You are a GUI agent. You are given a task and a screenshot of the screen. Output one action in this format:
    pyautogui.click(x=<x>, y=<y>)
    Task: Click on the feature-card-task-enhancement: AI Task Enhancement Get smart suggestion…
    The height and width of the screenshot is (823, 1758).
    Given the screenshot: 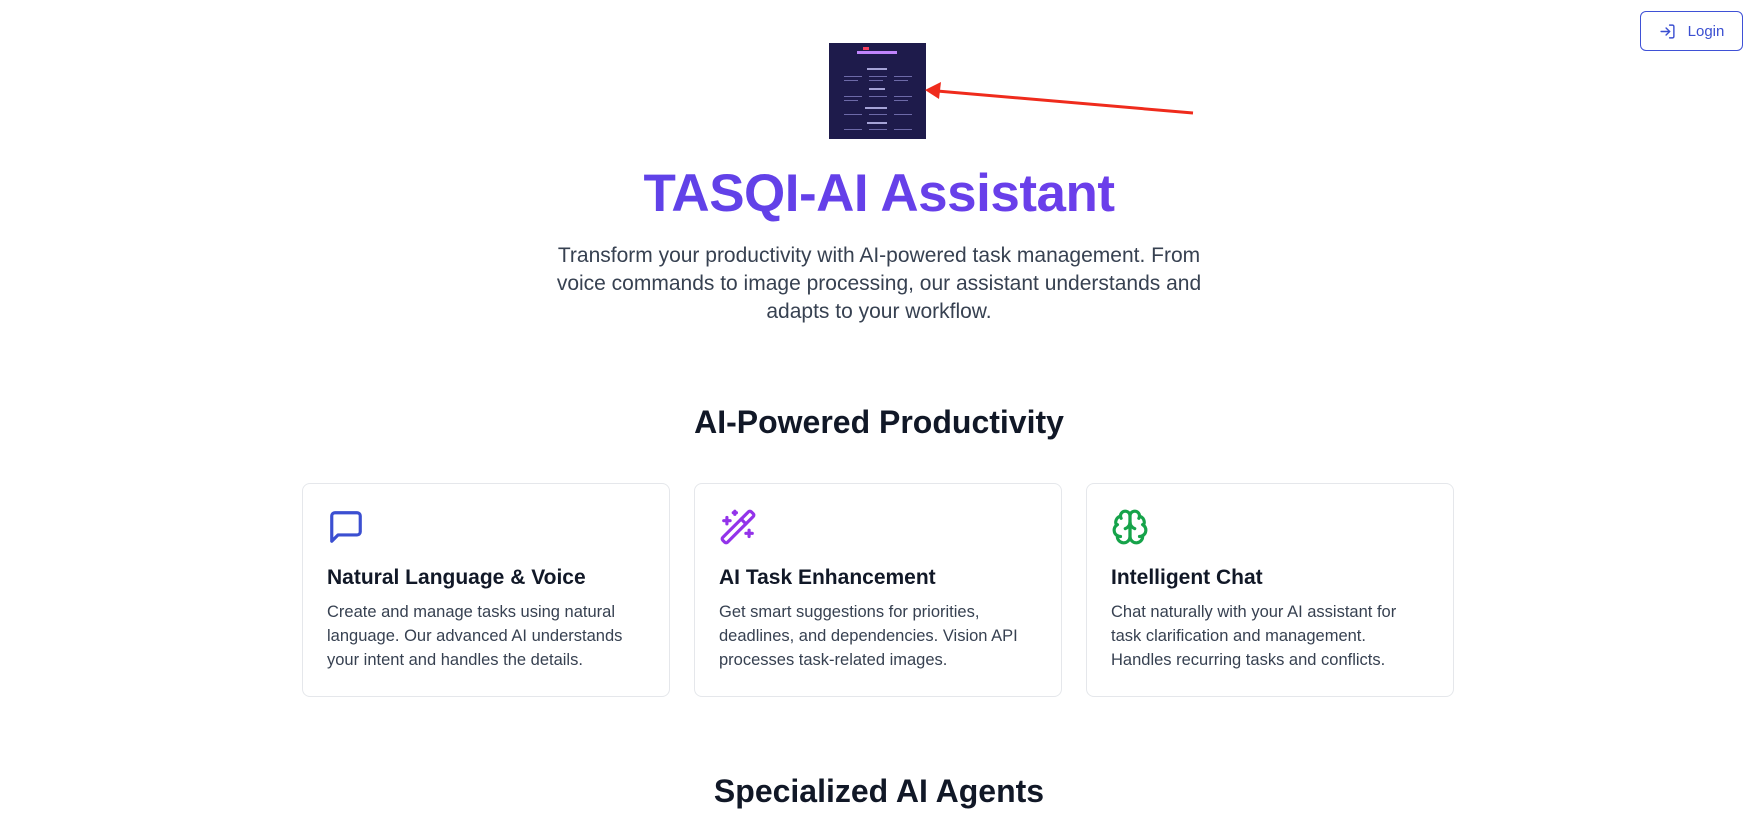 What is the action you would take?
    pyautogui.click(x=878, y=590)
    